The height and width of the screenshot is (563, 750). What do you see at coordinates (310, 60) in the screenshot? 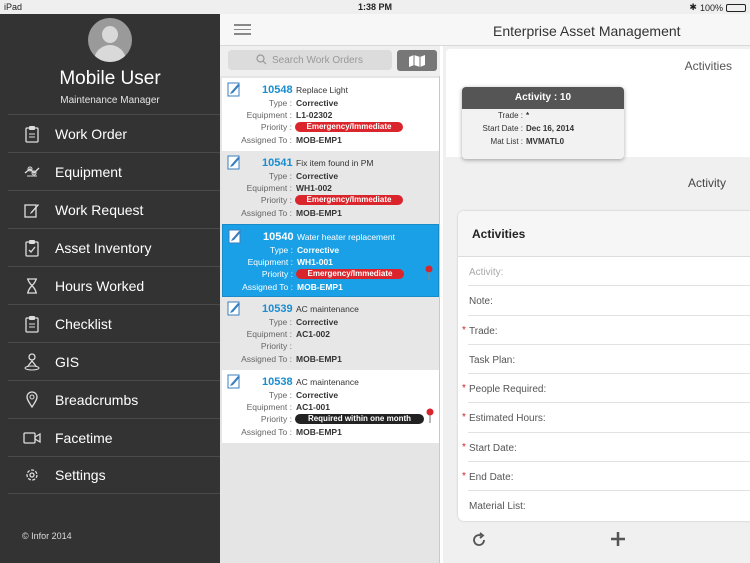
I see `search-input: Search Work Orders` at bounding box center [310, 60].